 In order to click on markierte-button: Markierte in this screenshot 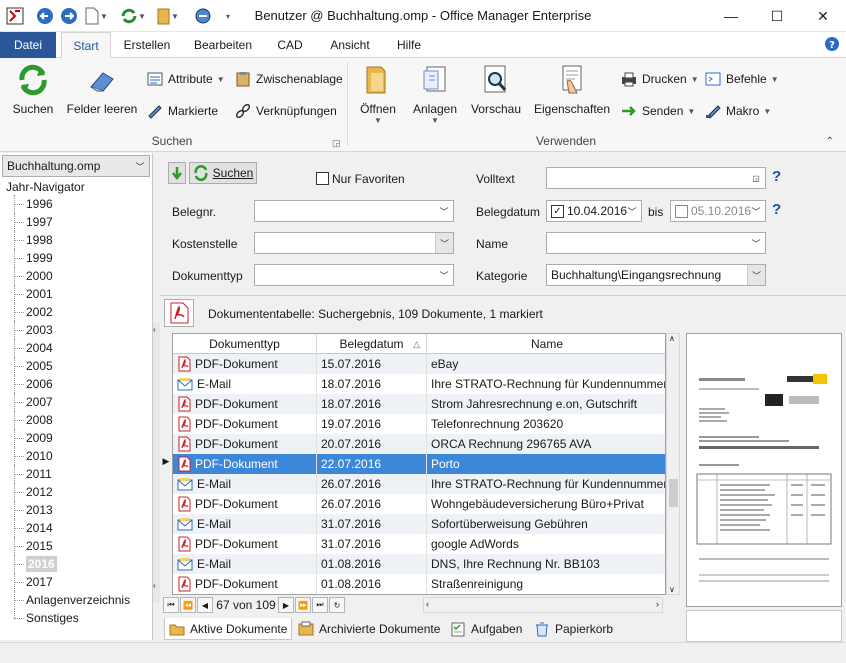, I will do `click(182, 111)`.